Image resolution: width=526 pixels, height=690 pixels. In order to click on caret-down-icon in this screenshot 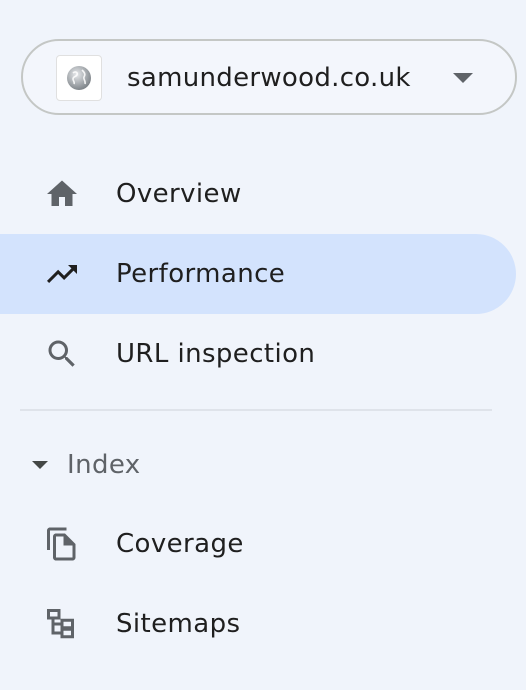, I will do `click(40, 465)`.